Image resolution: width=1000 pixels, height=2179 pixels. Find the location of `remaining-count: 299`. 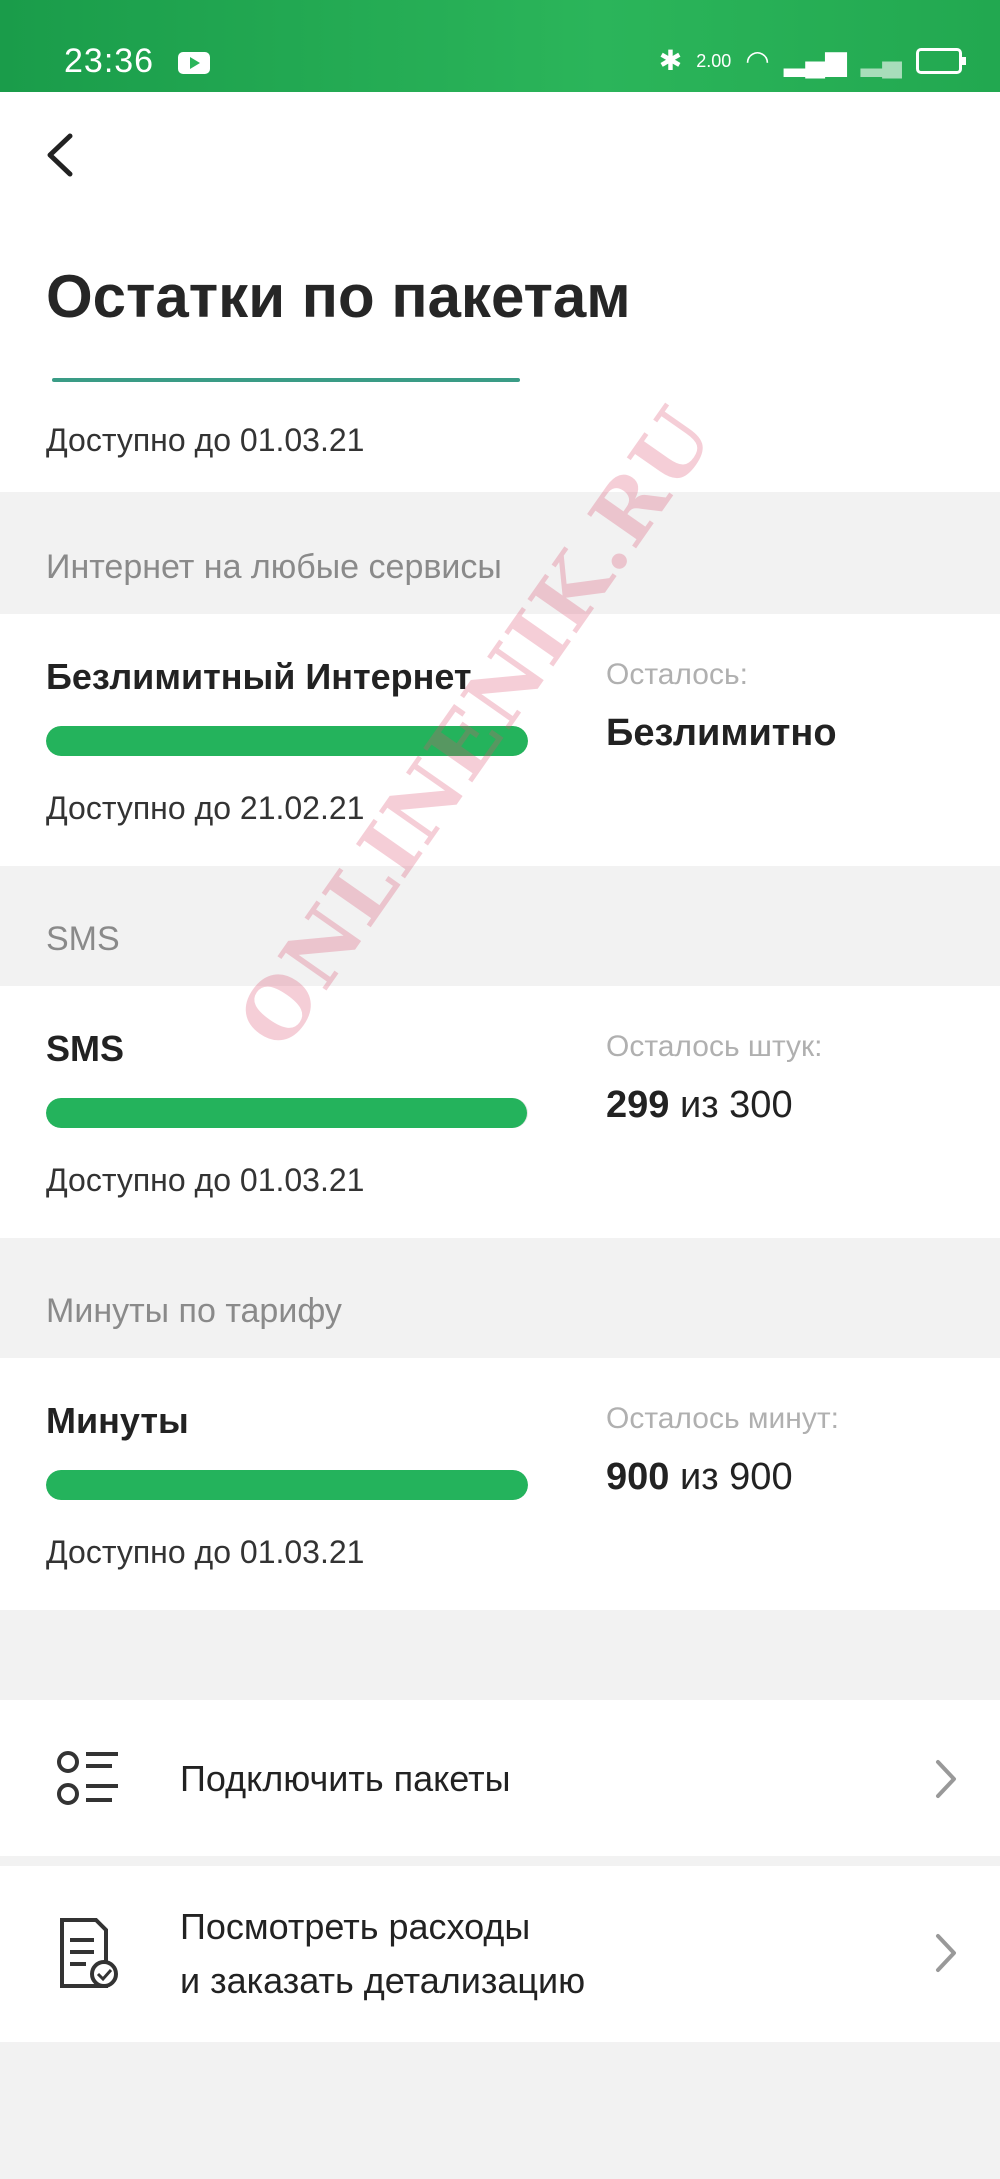

remaining-count: 299 is located at coordinates (638, 1105).